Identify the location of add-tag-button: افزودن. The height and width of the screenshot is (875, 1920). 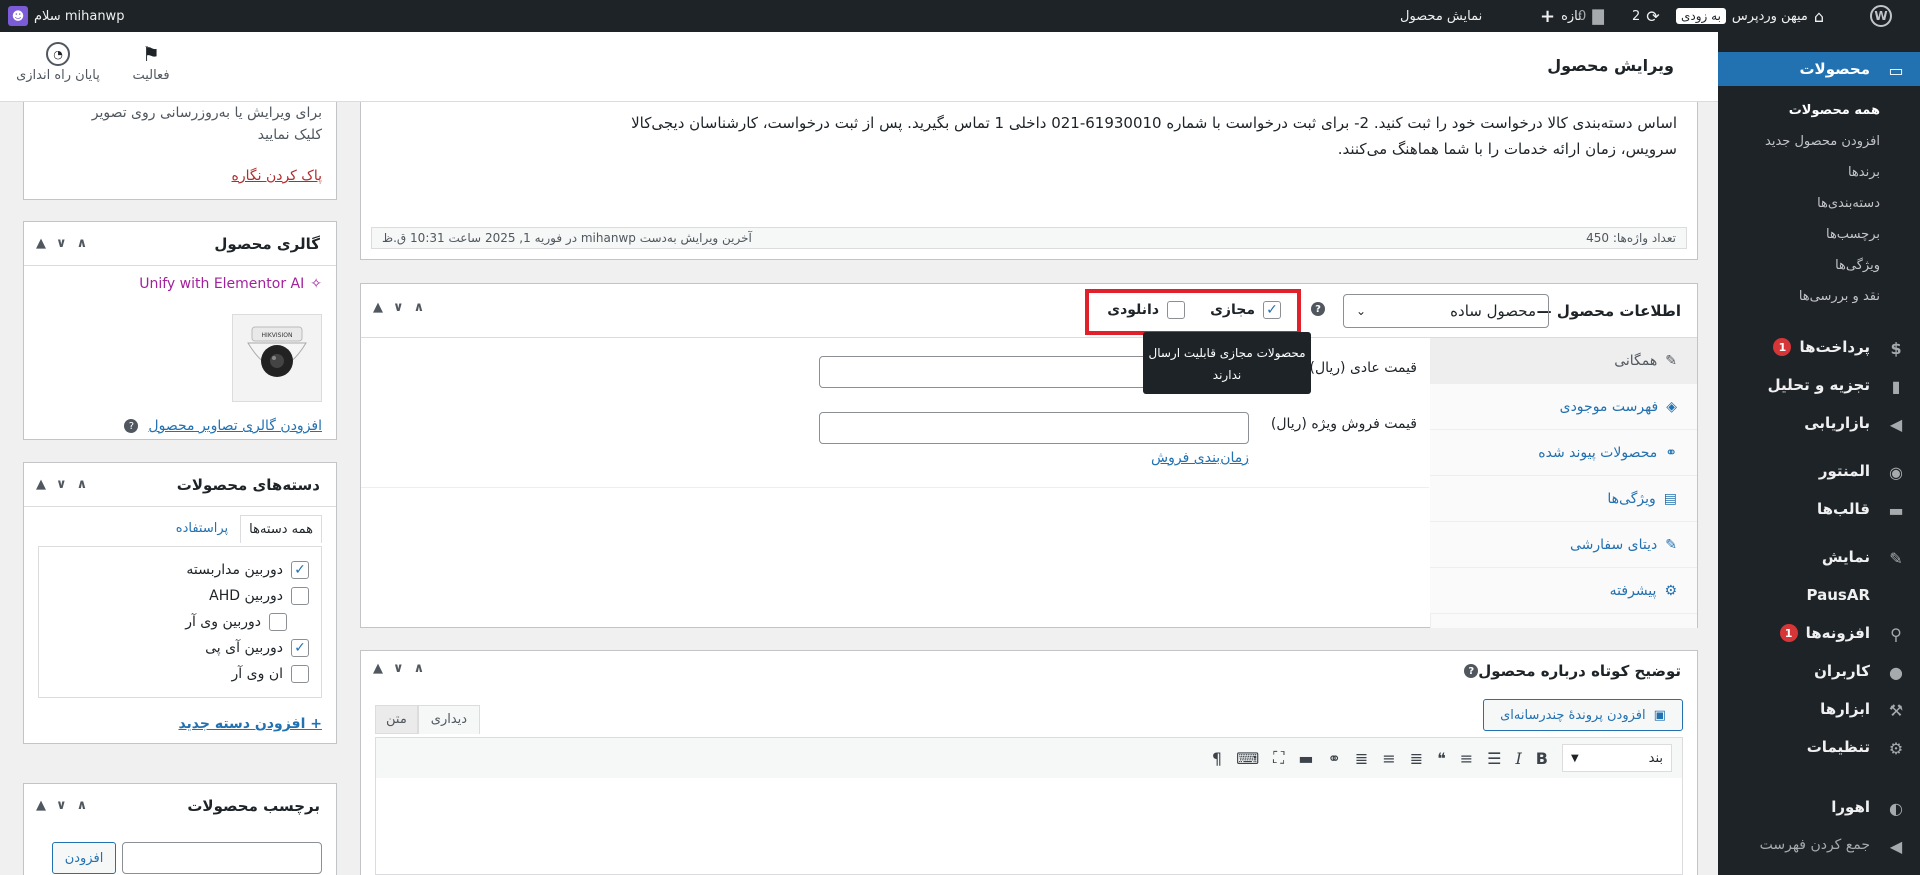
(84, 858).